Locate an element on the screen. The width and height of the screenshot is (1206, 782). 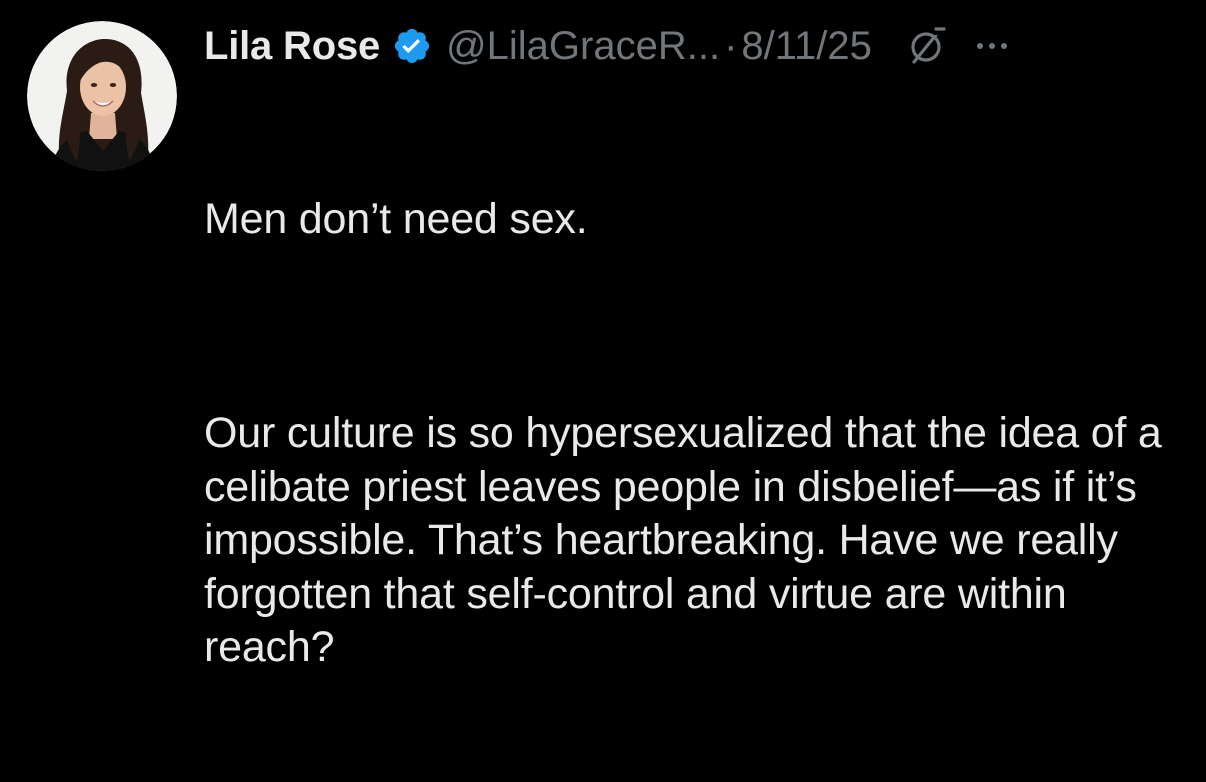
profile-photo is located at coordinates (102, 96).